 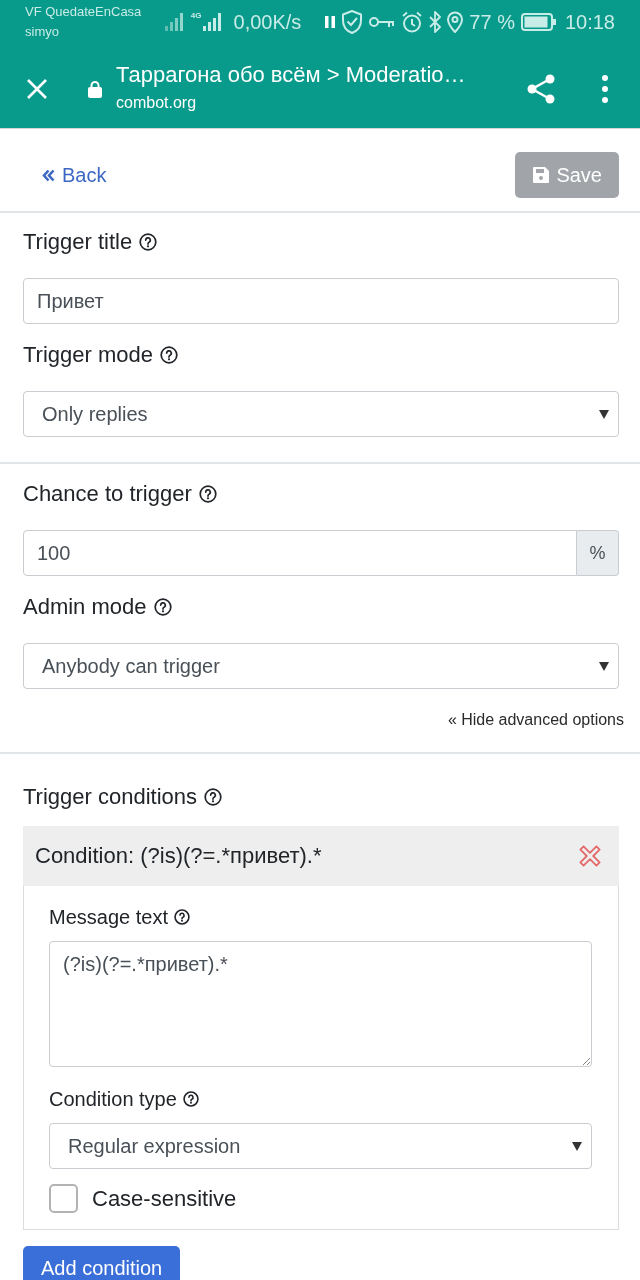 I want to click on select-dropdown: Regular expression, so click(x=320, y=1146).